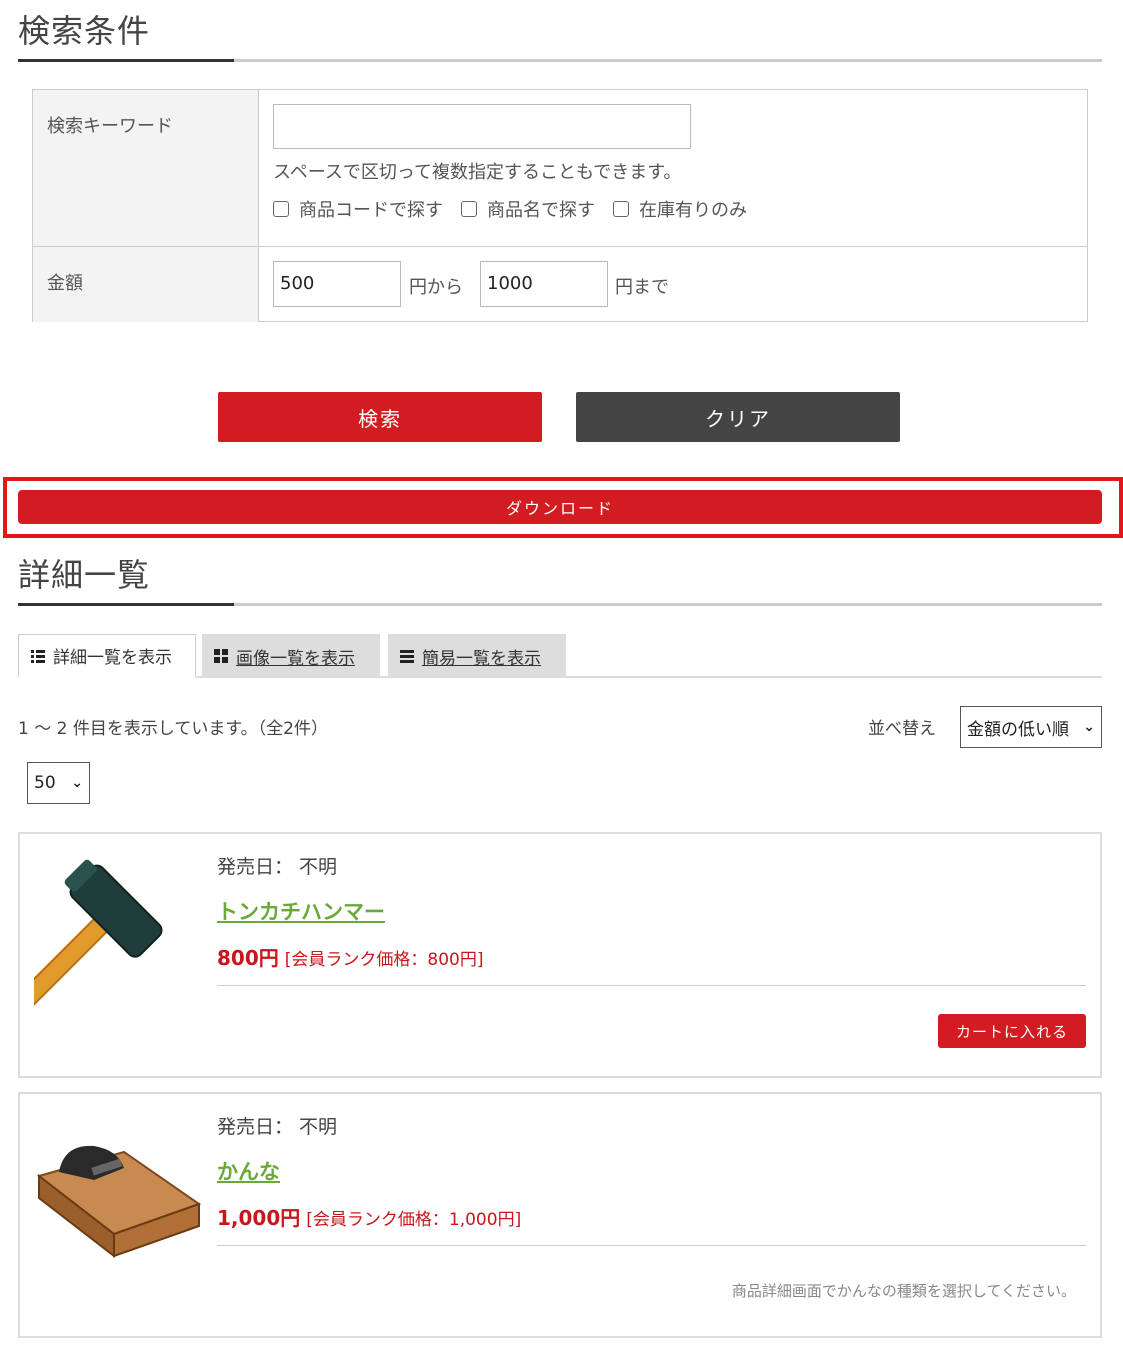 The image size is (1123, 1345). What do you see at coordinates (146, 168) in the screenshot?
I see `keyword-label: 検索キーワード` at bounding box center [146, 168].